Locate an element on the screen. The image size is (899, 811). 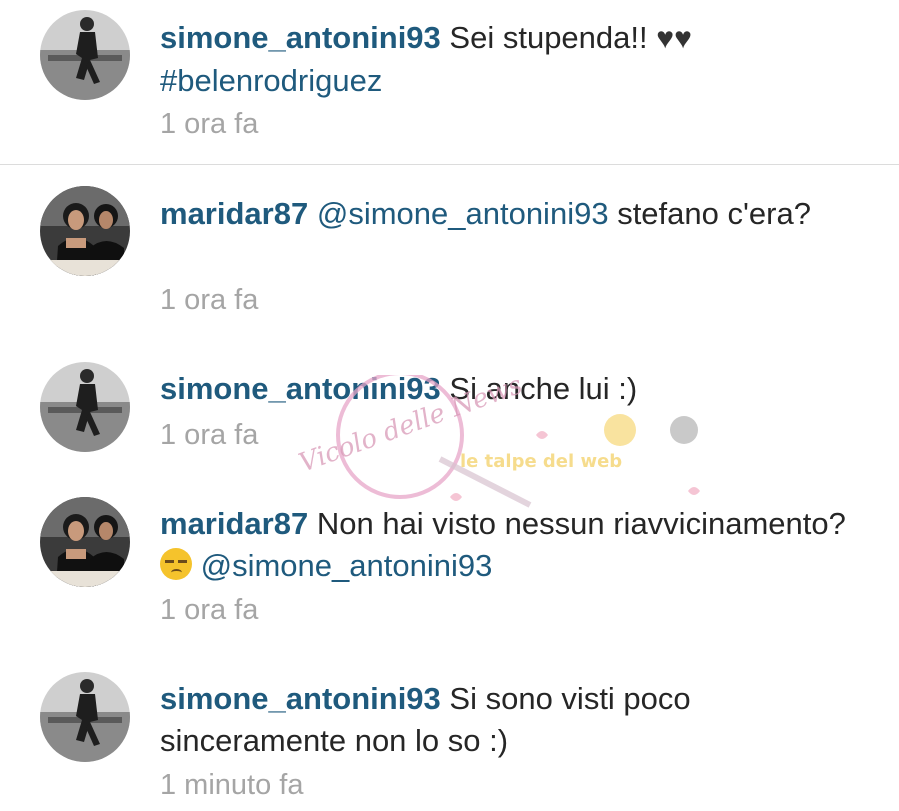
comment-time: 1 minuto fa is located at coordinates (232, 785).